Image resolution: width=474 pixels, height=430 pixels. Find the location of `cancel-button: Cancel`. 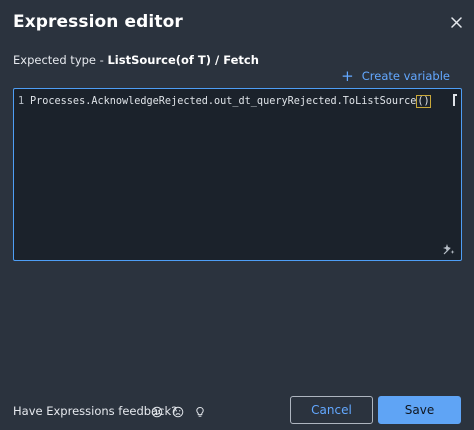

cancel-button: Cancel is located at coordinates (331, 410).